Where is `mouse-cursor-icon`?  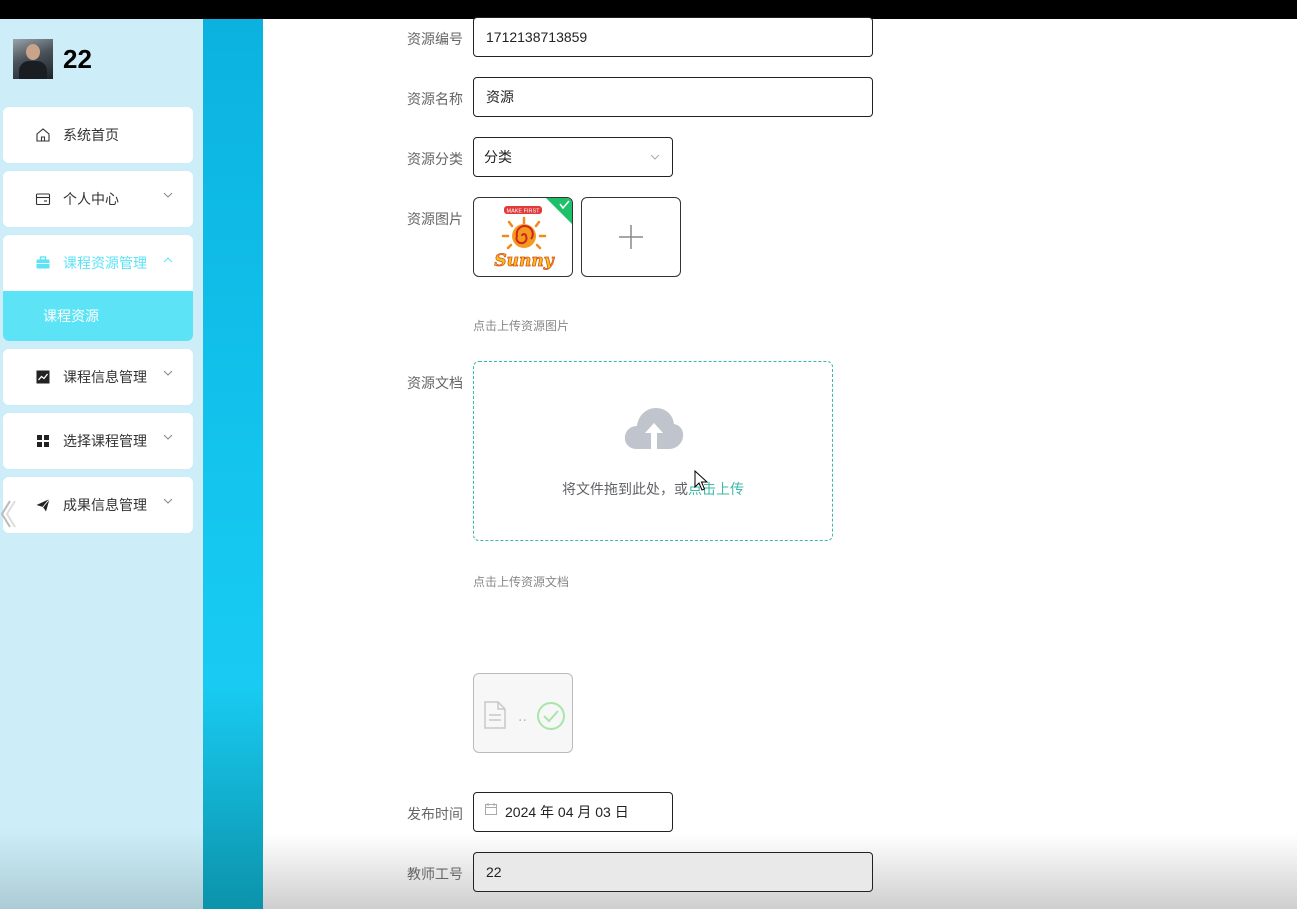 mouse-cursor-icon is located at coordinates (701, 480).